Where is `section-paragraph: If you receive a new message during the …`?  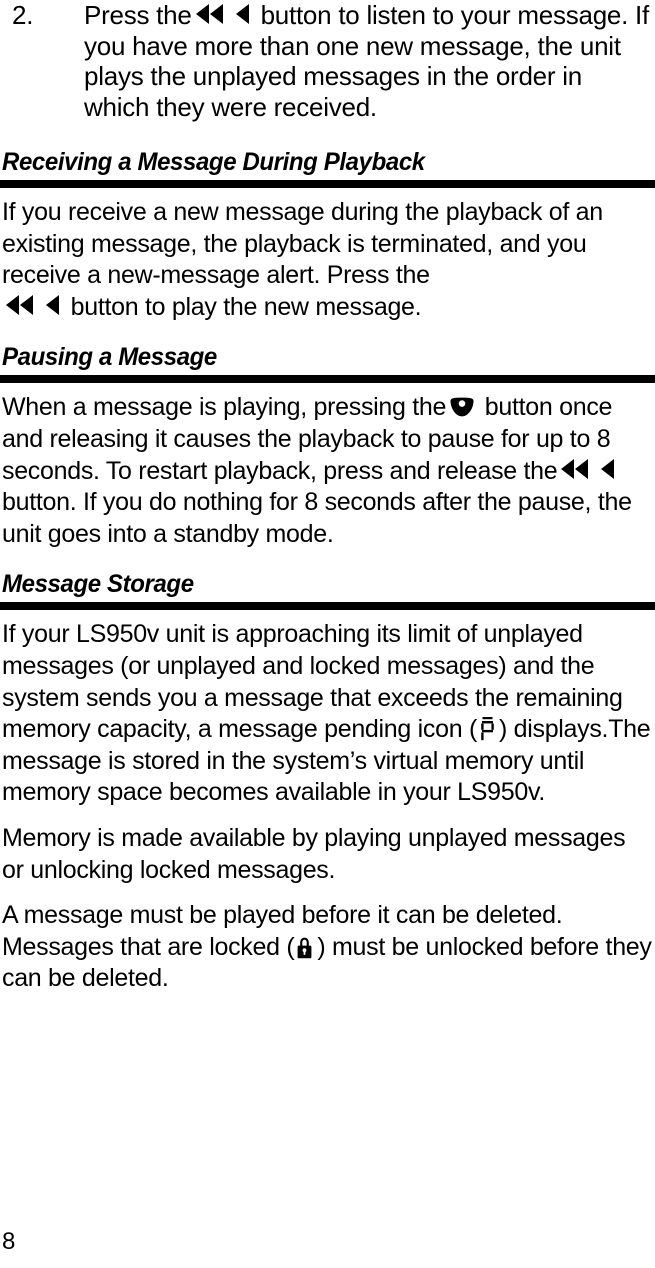 section-paragraph: If you receive a new message during the … is located at coordinates (327, 260).